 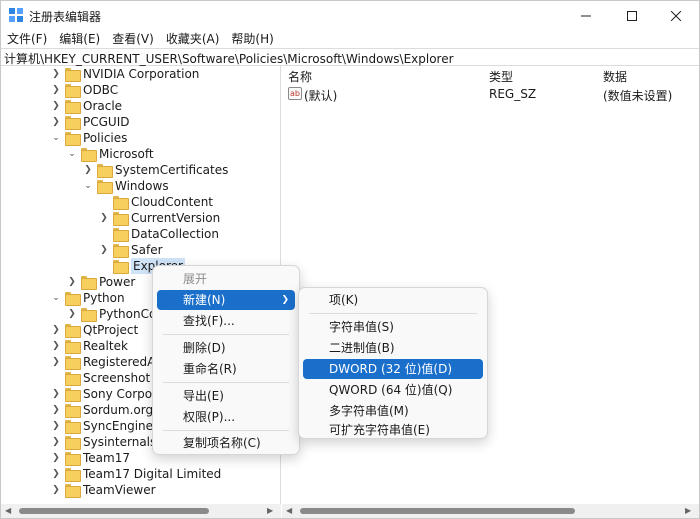 I want to click on menu-item-label: 删除(D), so click(x=204, y=348).